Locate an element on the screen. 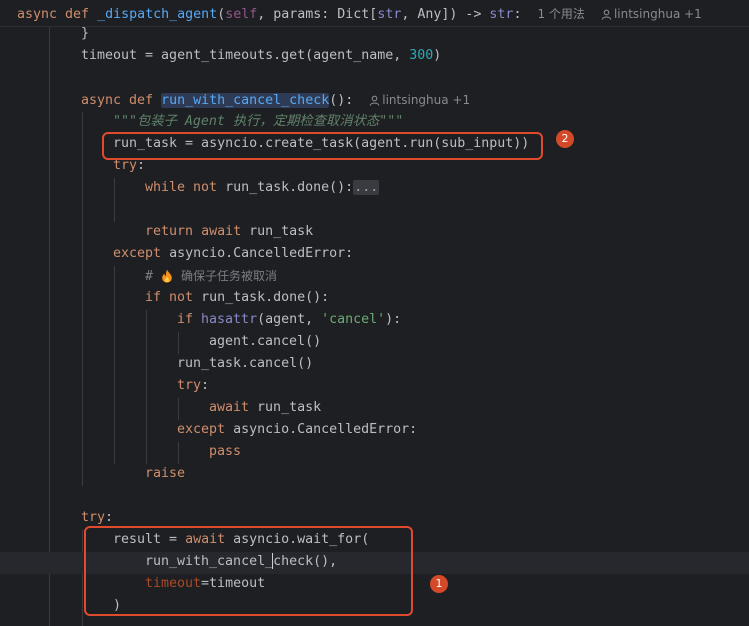  code-line-14: if hasattr(agent, 'cancel'): is located at coordinates (289, 320).